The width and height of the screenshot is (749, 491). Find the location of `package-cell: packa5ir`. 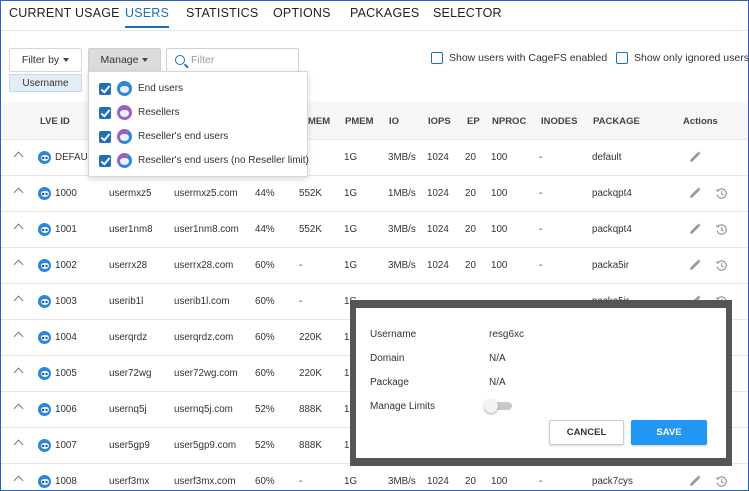

package-cell: packa5ir is located at coordinates (611, 265).